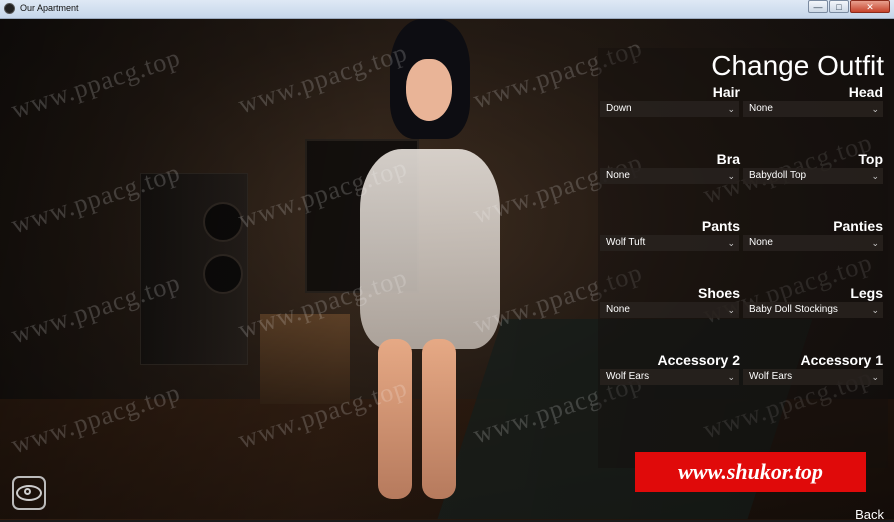  I want to click on hair-dropdown: Down ⌄, so click(669, 109).